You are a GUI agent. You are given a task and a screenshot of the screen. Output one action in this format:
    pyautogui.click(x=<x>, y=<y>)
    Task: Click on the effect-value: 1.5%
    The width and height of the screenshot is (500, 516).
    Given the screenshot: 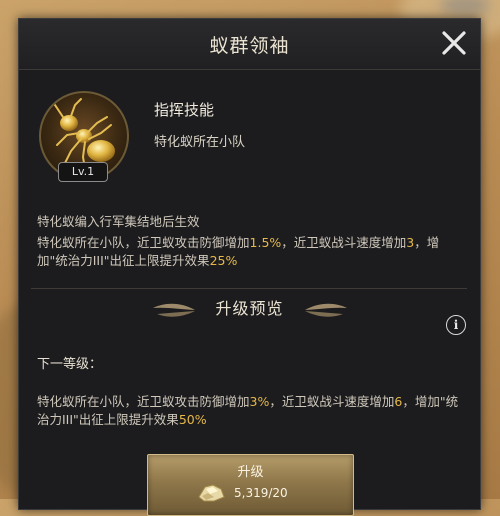 What is the action you would take?
    pyautogui.click(x=265, y=242)
    